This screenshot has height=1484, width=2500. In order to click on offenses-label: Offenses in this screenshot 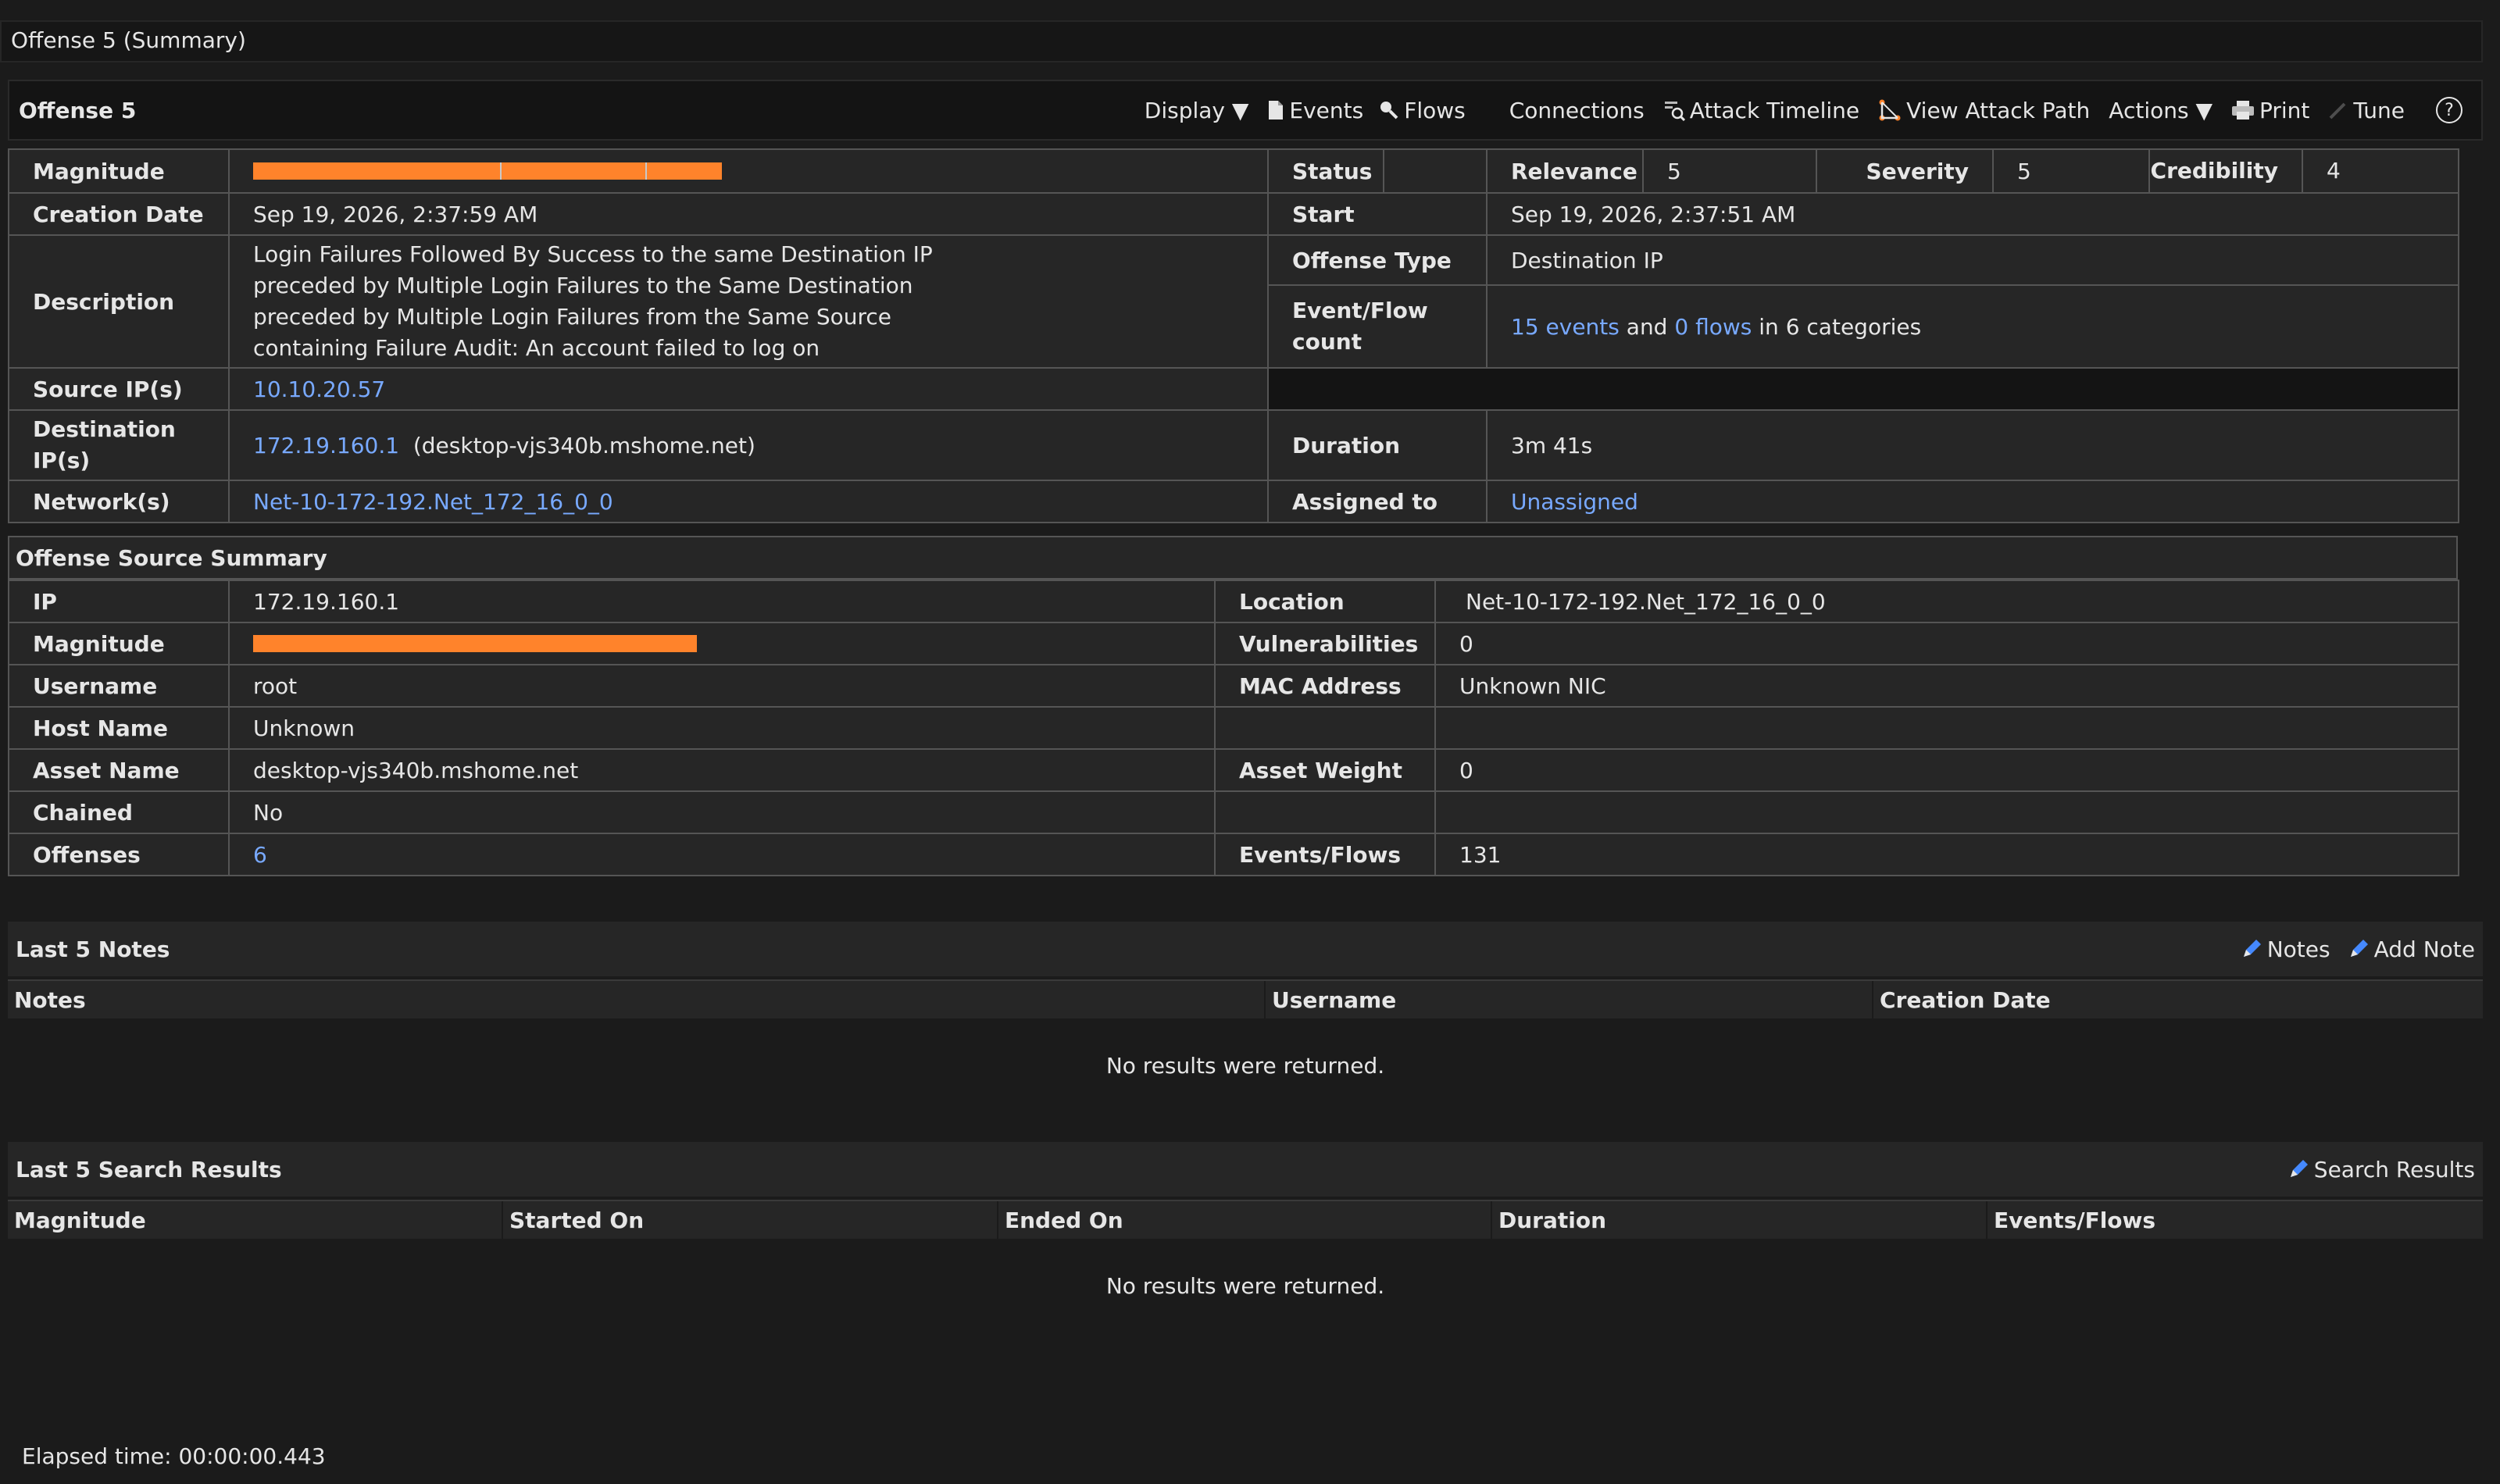, I will do `click(119, 854)`.